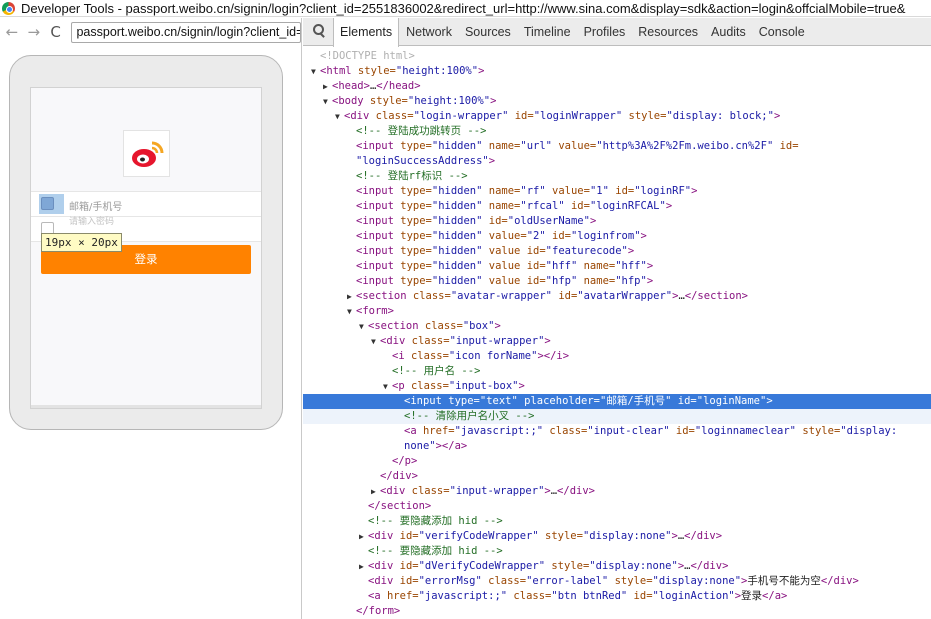 The height and width of the screenshot is (619, 931). What do you see at coordinates (381, 566) in the screenshot?
I see `dom-token-tag: <div` at bounding box center [381, 566].